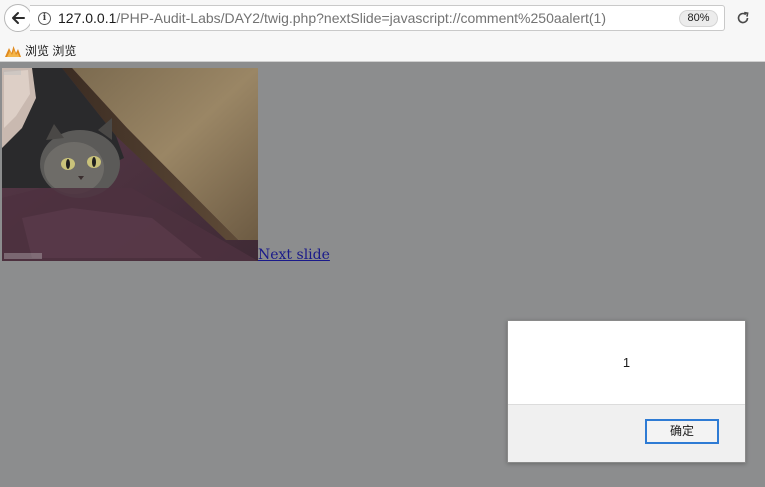 The width and height of the screenshot is (765, 487). I want to click on alert-footer: 确定, so click(626, 433).